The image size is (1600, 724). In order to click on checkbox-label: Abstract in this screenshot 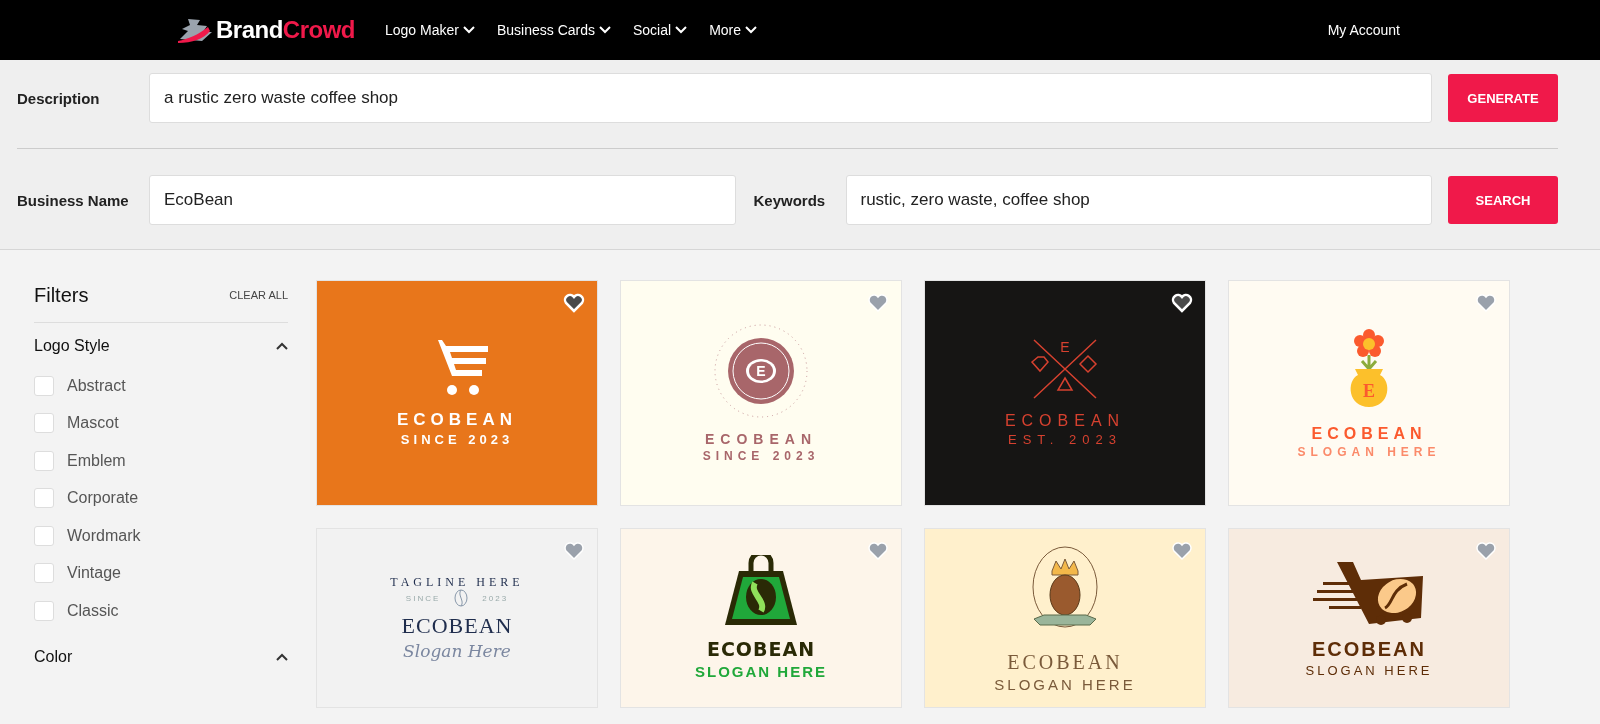, I will do `click(96, 385)`.